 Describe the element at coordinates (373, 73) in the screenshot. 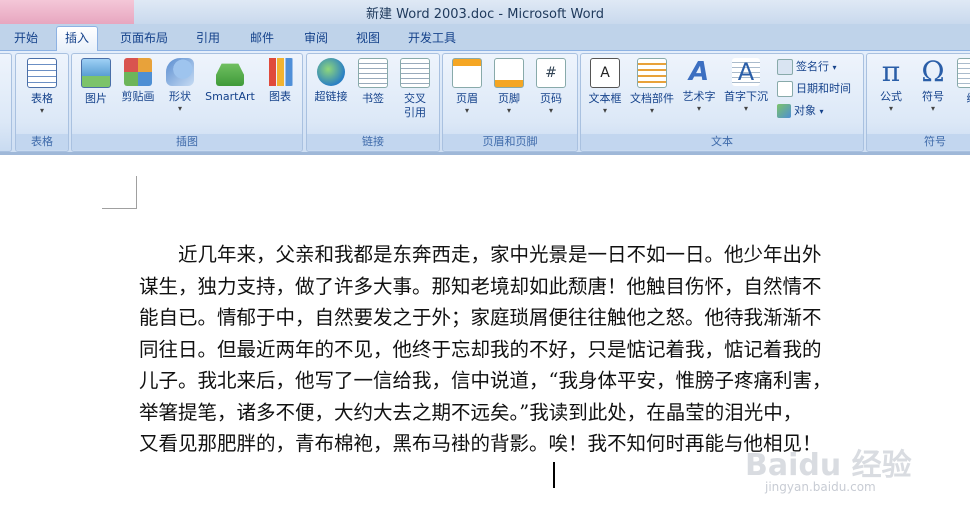

I see `bookmark-icon` at that location.